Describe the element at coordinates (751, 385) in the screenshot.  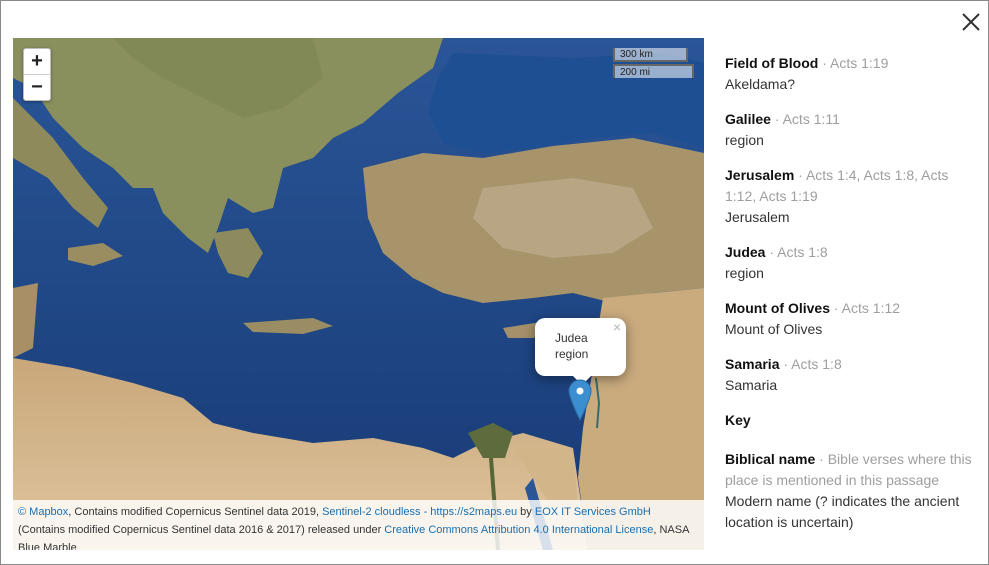
I see `place-modern-name: Samaria` at that location.